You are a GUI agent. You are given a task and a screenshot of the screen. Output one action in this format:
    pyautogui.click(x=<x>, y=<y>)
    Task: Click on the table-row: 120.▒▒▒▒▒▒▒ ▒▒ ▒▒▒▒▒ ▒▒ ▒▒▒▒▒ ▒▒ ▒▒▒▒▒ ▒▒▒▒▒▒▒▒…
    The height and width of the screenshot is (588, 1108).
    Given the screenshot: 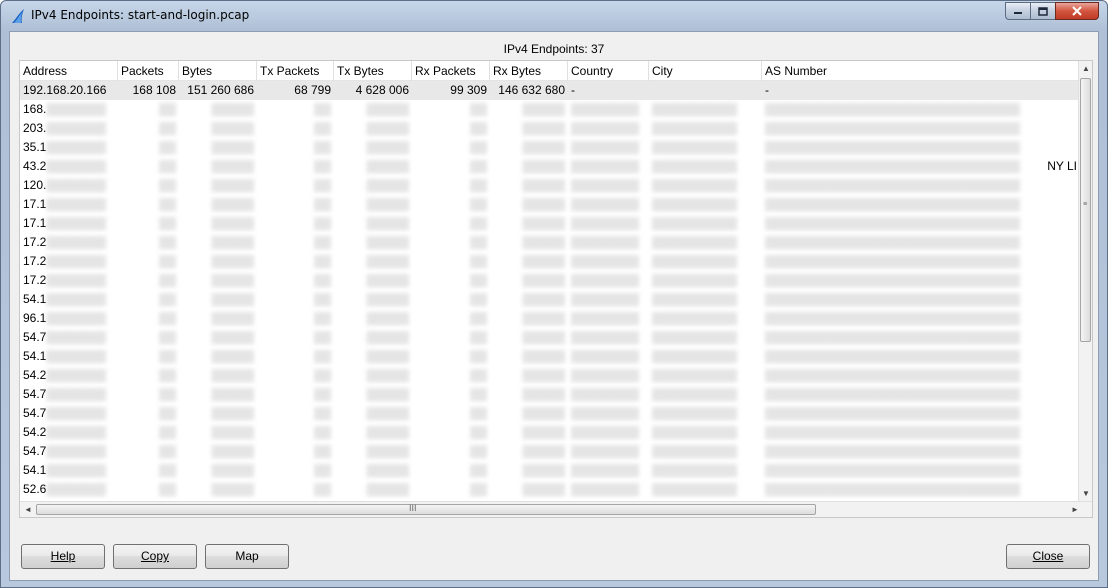 What is the action you would take?
    pyautogui.click(x=550, y=185)
    